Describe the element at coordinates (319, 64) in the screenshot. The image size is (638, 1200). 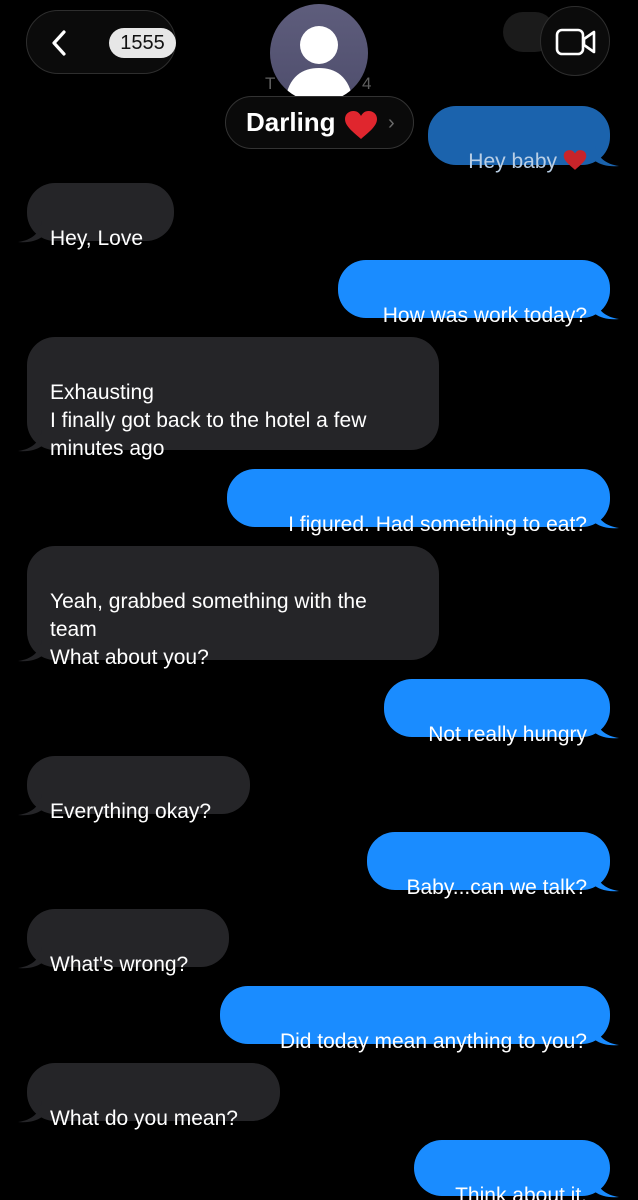
I see `person-silhouette-icon` at that location.